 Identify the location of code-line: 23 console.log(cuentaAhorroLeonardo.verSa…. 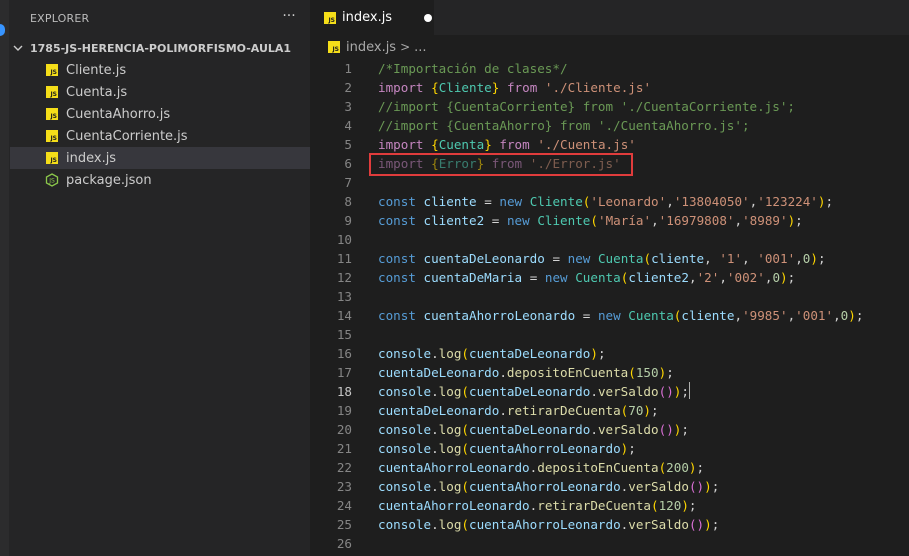
(609, 486).